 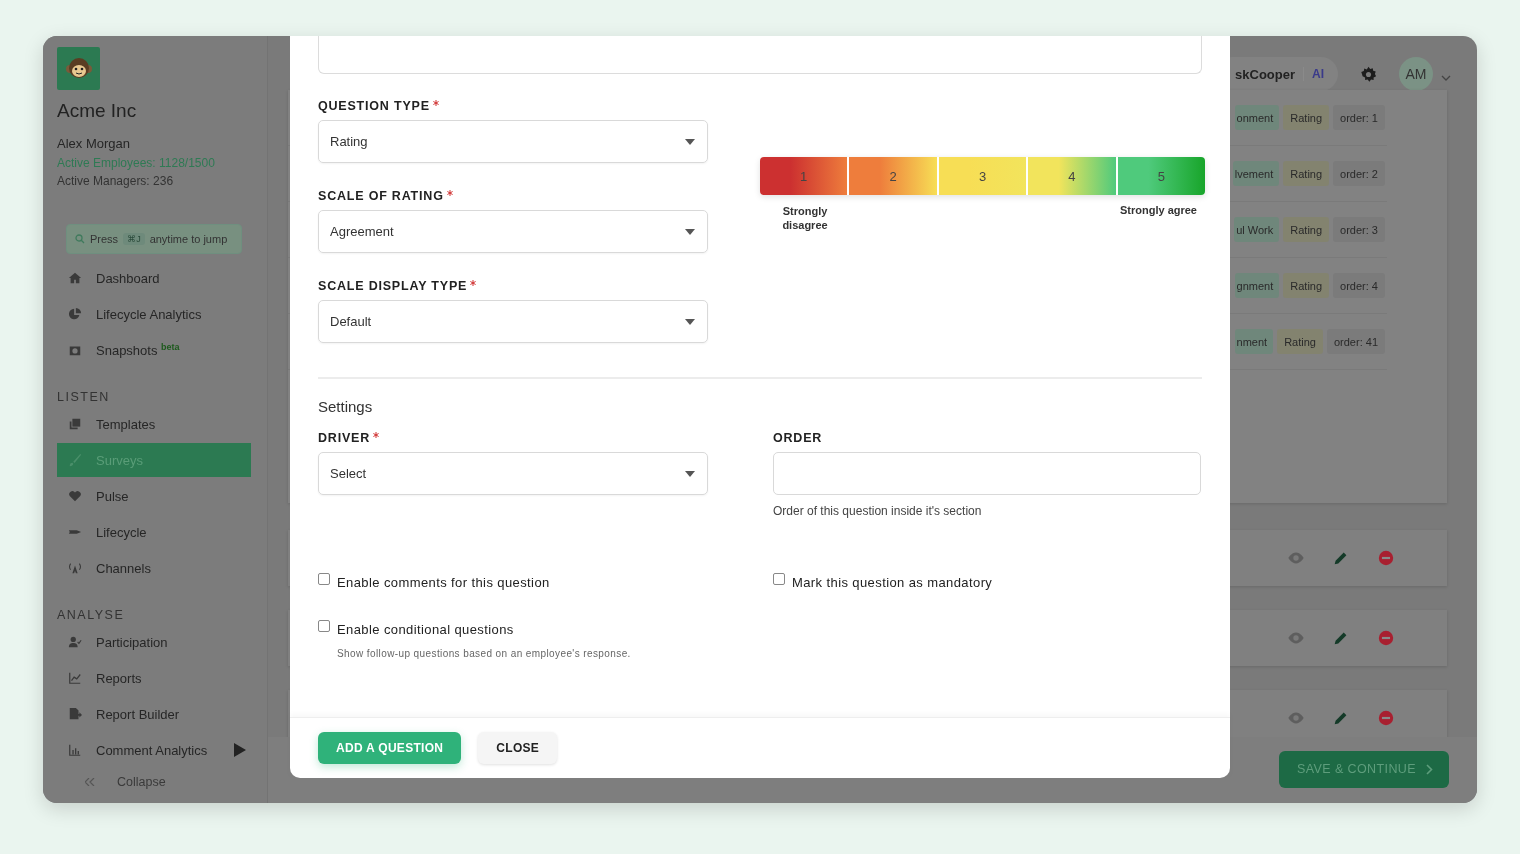 I want to click on checkbox-label: Enable comments for this question, so click(x=443, y=582).